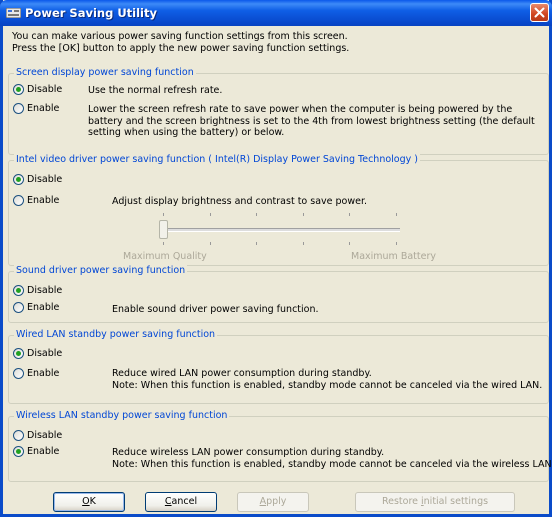  I want to click on ok-mnemonic: O, so click(86, 501).